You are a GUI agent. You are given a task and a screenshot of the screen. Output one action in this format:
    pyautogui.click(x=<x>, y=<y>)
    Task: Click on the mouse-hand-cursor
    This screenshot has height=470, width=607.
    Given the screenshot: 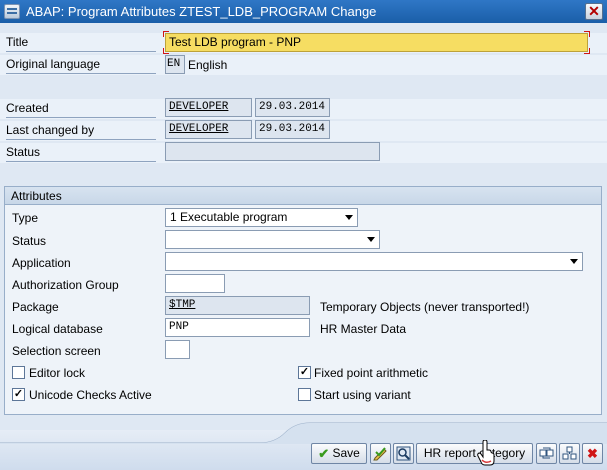 What is the action you would take?
    pyautogui.click(x=486, y=453)
    